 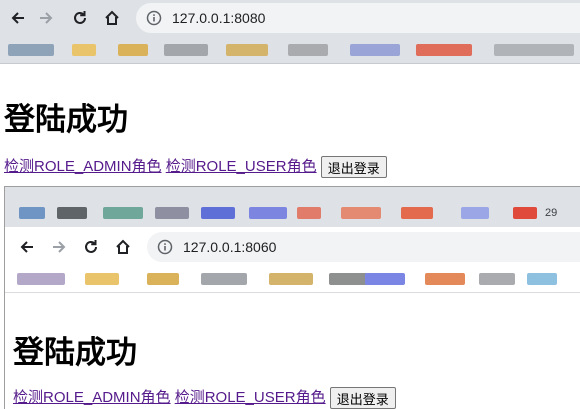 I want to click on url-text: 127.0.0.1:8060, so click(x=230, y=247).